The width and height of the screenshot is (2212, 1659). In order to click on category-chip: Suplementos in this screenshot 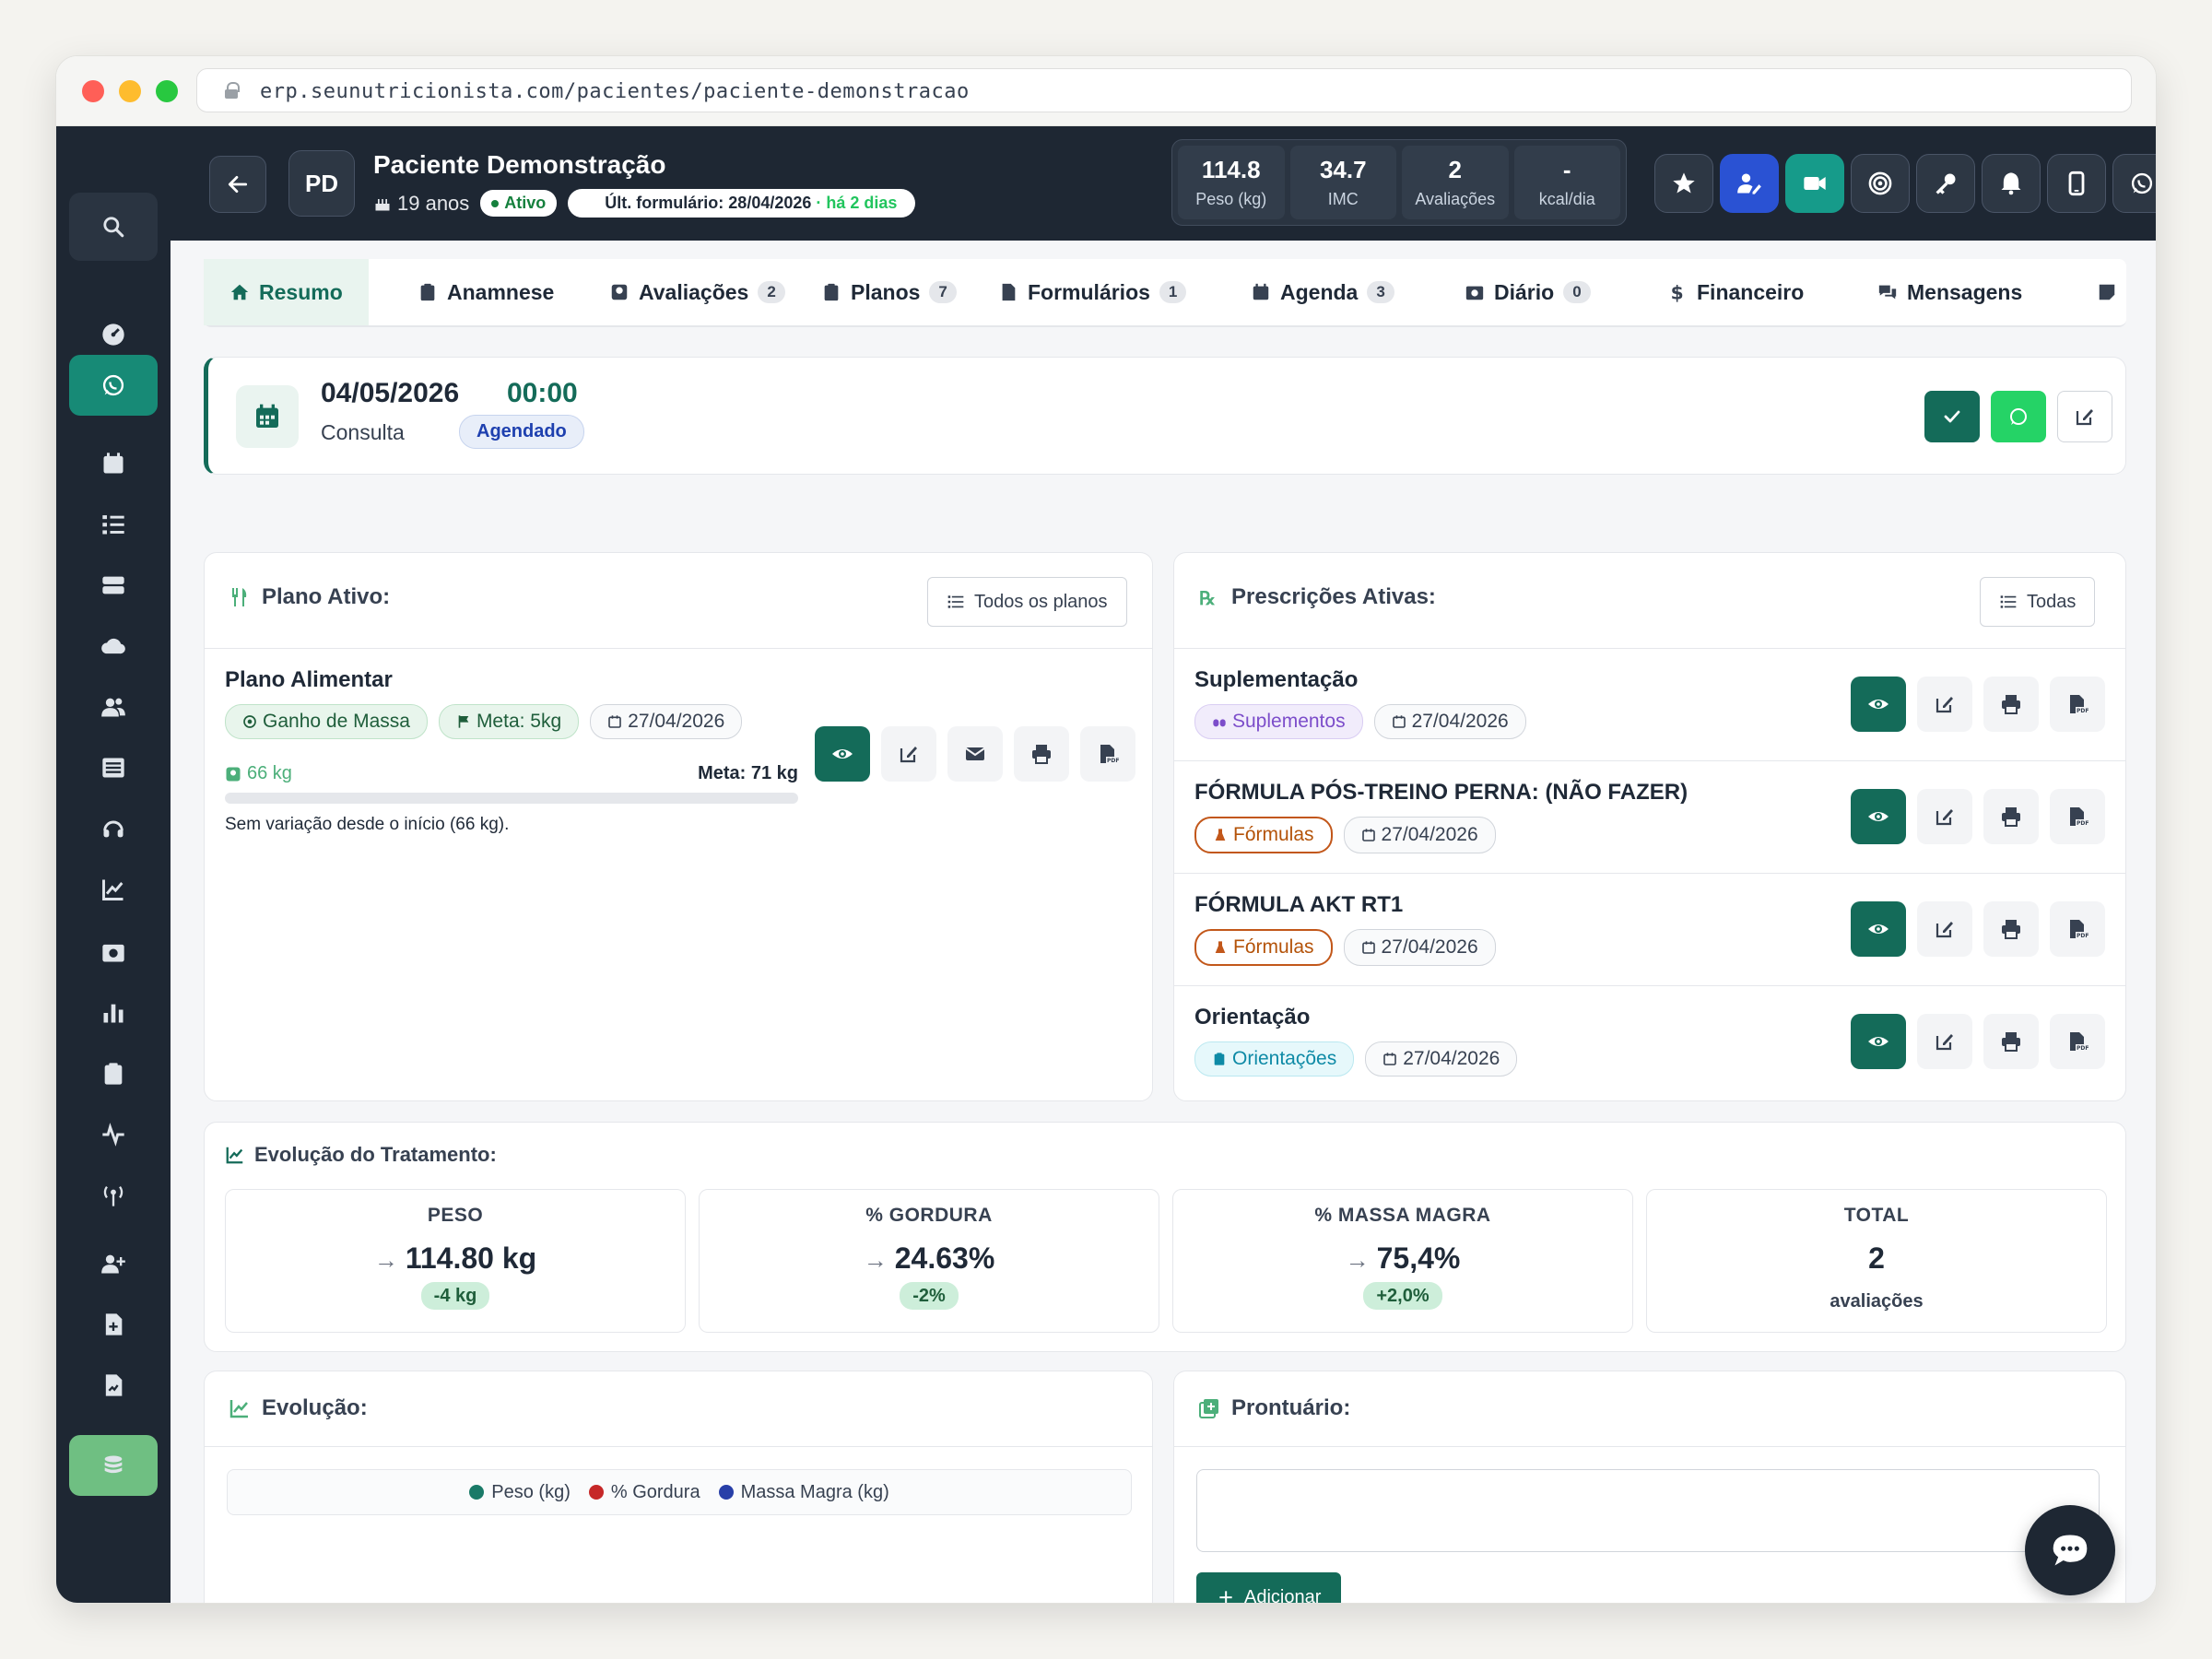, I will do `click(1278, 721)`.